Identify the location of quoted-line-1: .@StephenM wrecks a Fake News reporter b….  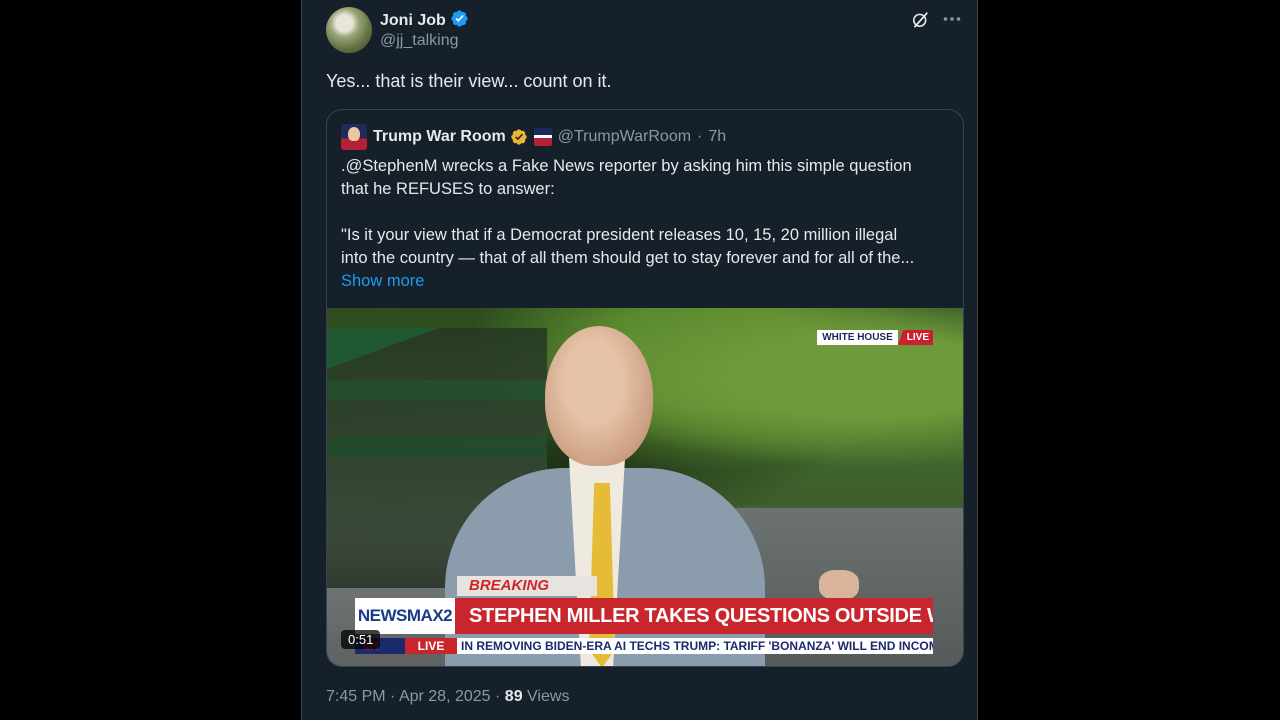
(626, 166).